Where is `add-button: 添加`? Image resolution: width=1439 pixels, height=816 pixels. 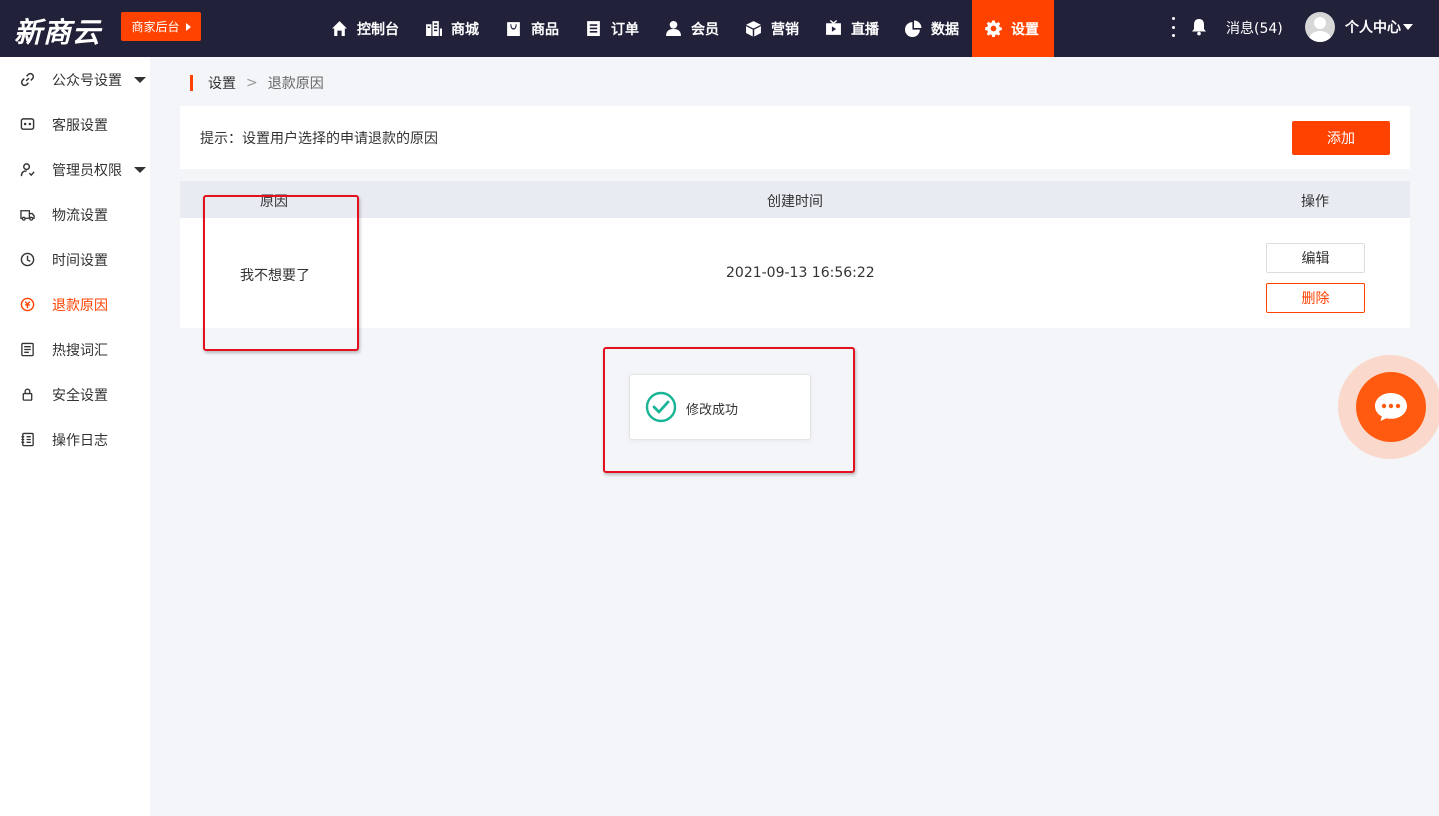
add-button: 添加 is located at coordinates (1341, 138).